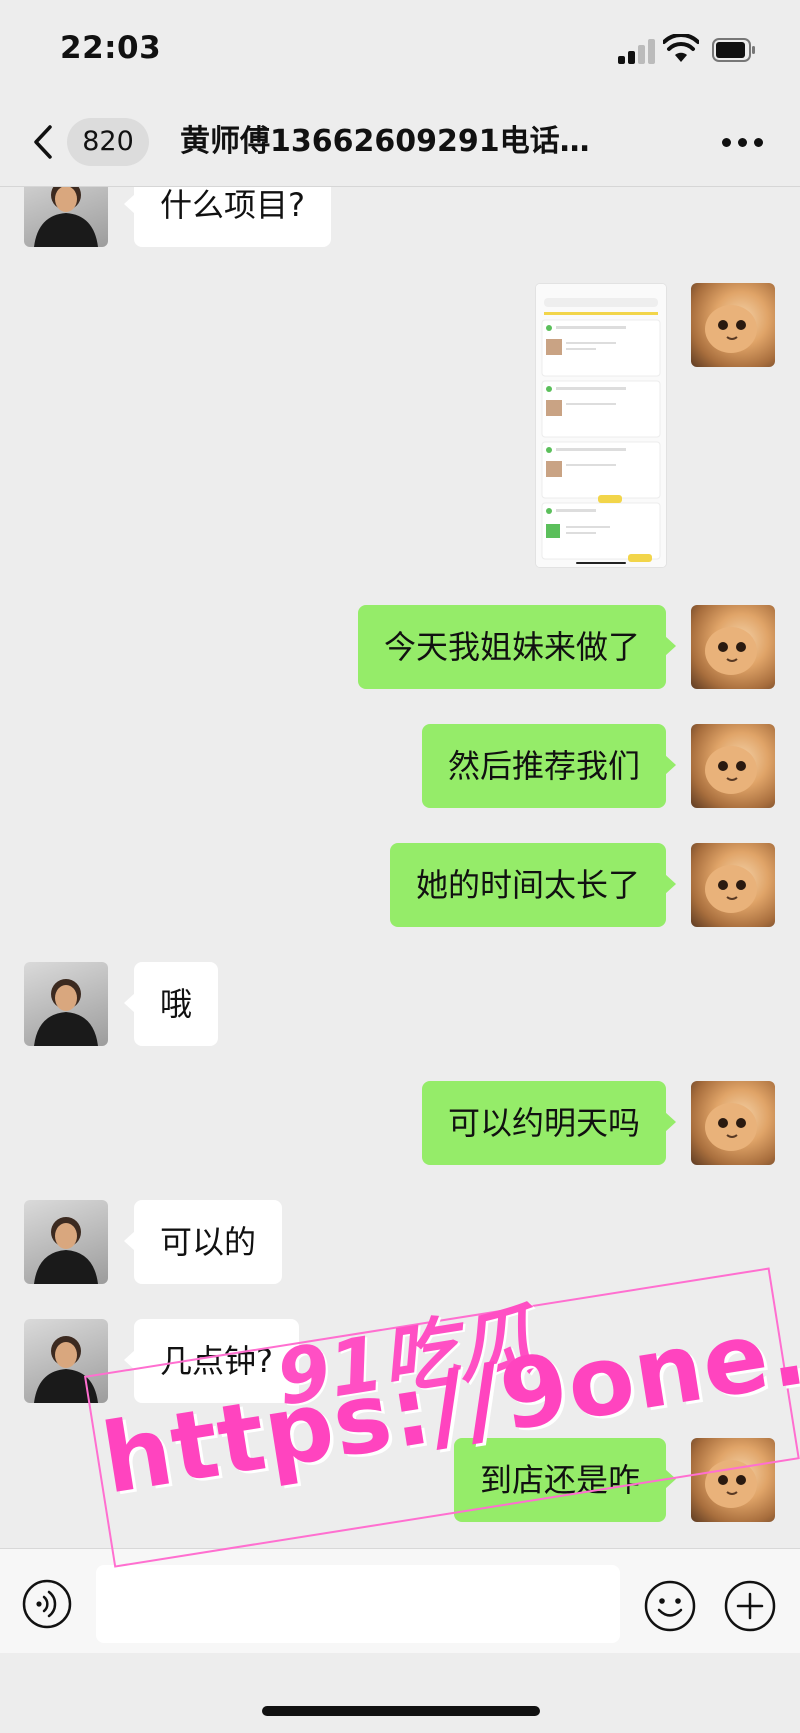  I want to click on plus-icon, so click(750, 1606).